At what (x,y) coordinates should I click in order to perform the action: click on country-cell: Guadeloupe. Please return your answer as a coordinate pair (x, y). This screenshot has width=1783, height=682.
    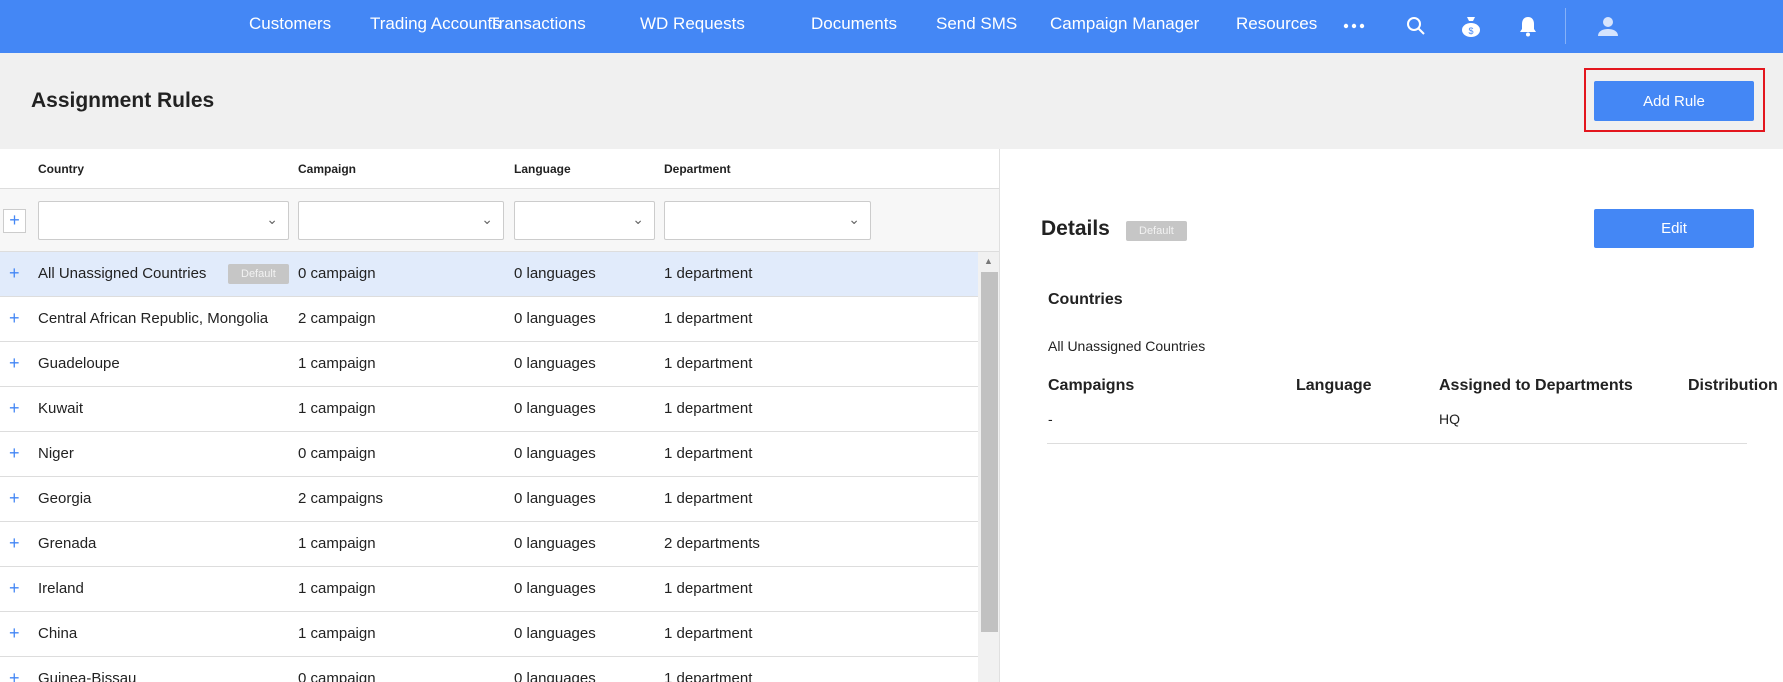
    Looking at the image, I should click on (79, 363).